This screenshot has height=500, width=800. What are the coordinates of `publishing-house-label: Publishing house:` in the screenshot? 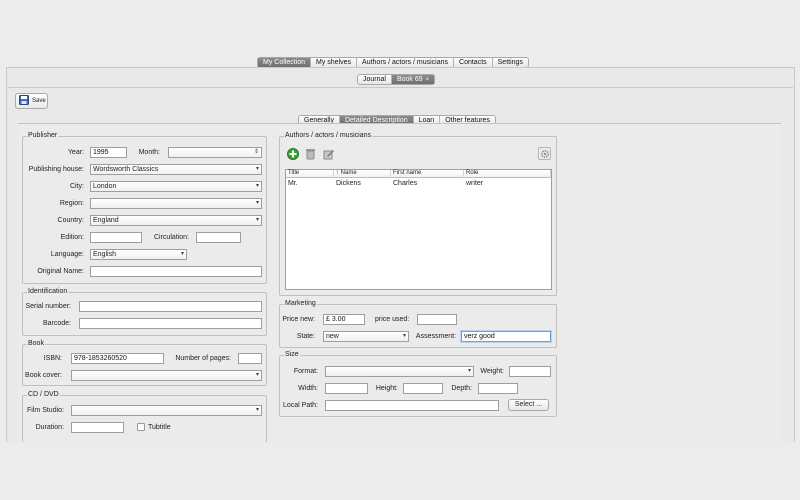 It's located at (56, 169).